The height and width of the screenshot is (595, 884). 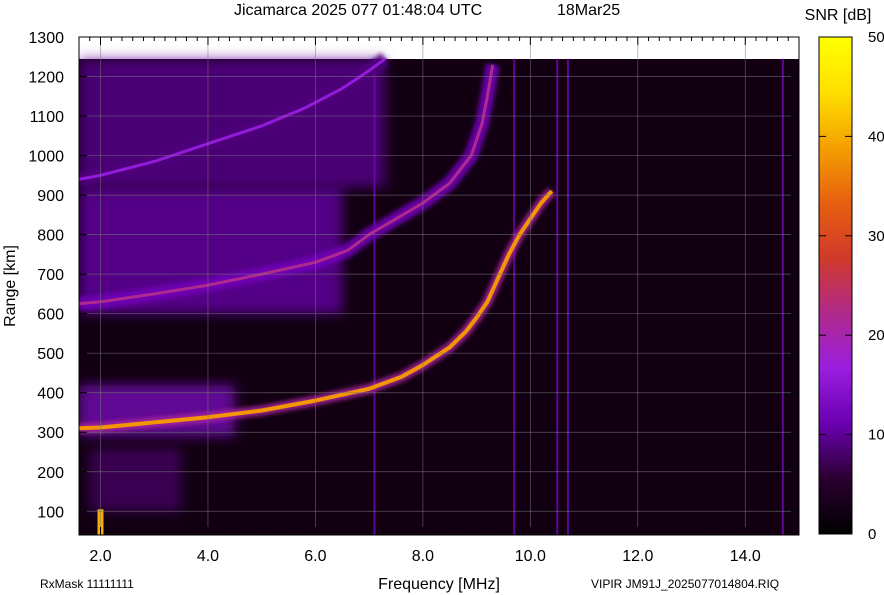 What do you see at coordinates (439, 584) in the screenshot?
I see `x-axis-label: Frequency [MHz]` at bounding box center [439, 584].